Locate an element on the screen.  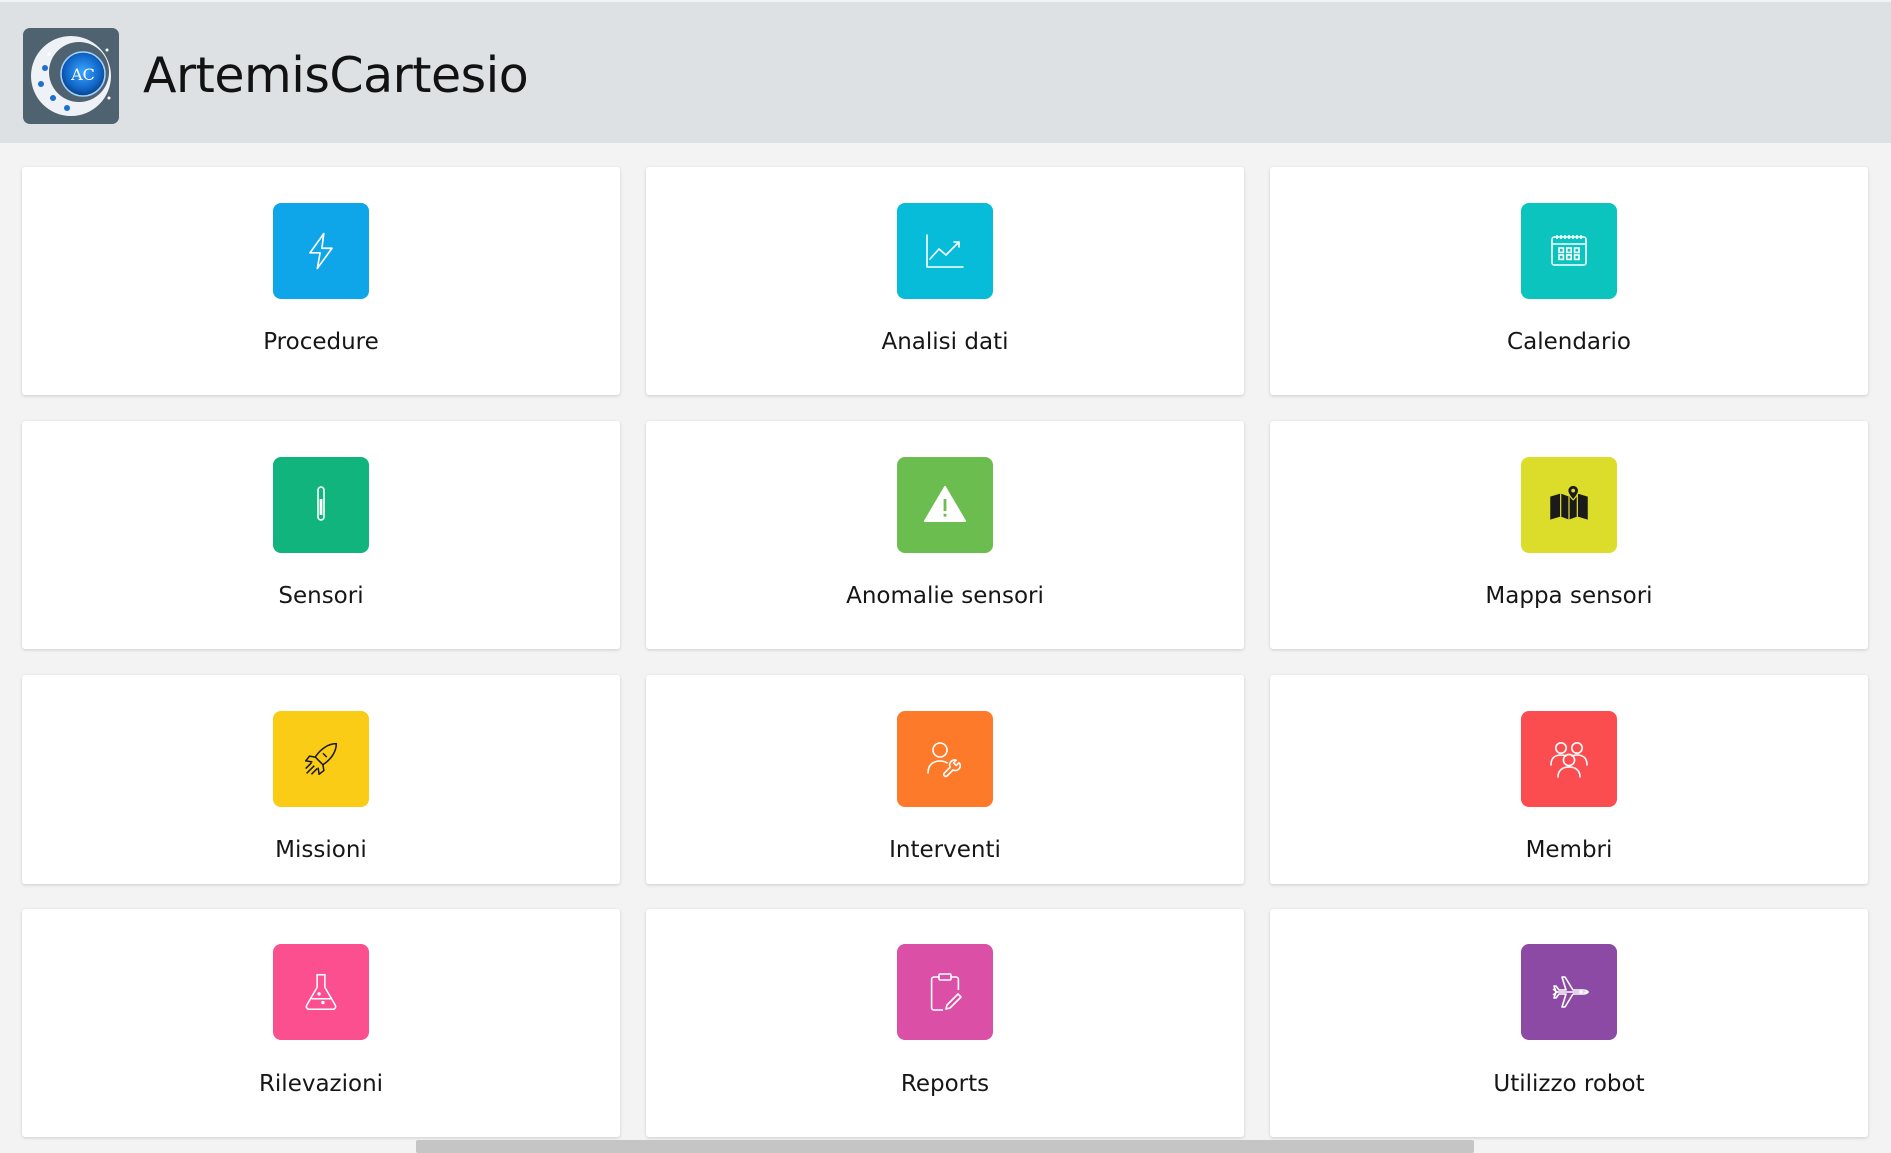
tile-sensori-label: Sensori is located at coordinates (321, 596).